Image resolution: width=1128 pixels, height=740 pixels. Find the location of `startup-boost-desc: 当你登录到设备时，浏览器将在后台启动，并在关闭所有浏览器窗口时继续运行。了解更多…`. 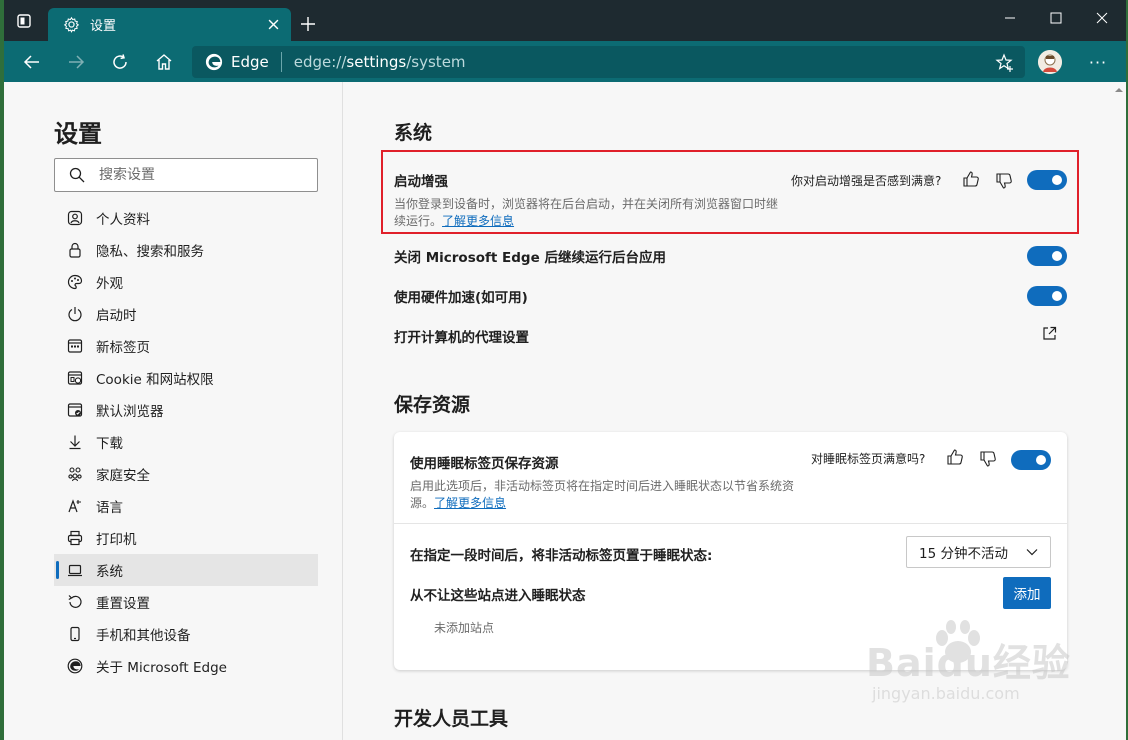

startup-boost-desc: 当你登录到设备时，浏览器将在后台启动，并在关闭所有浏览器窗口时继续运行。了解更多… is located at coordinates (590, 213).